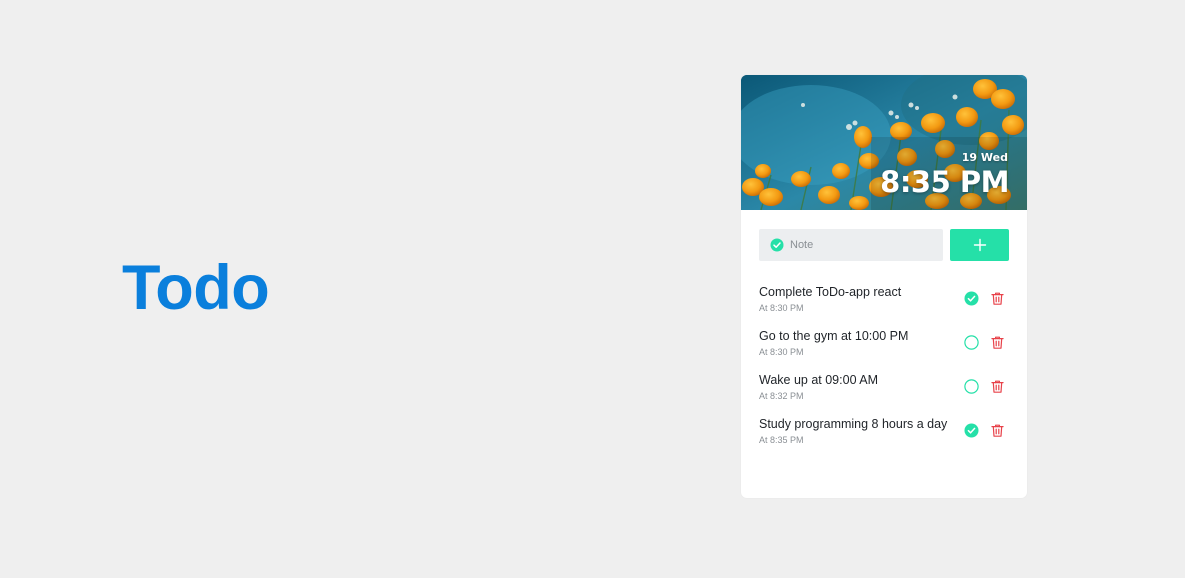 The image size is (1185, 578). Describe the element at coordinates (862, 245) in the screenshot. I see `note-input` at that location.